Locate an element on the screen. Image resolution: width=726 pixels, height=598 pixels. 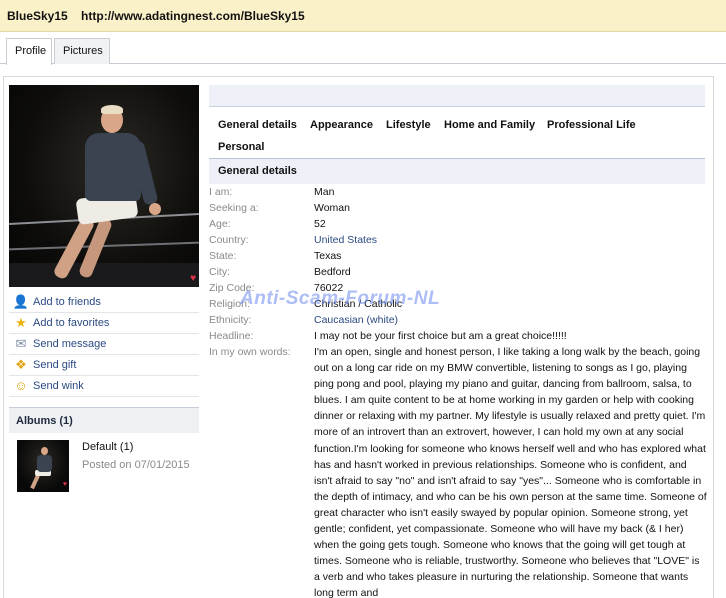
tab-pictures: Pictures is located at coordinates (82, 51).